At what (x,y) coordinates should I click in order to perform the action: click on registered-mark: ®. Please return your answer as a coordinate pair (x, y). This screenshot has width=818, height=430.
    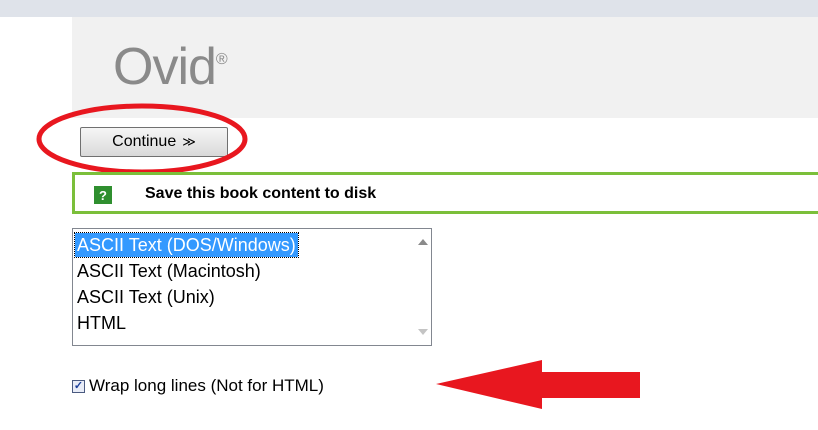
    Looking at the image, I should click on (221, 59).